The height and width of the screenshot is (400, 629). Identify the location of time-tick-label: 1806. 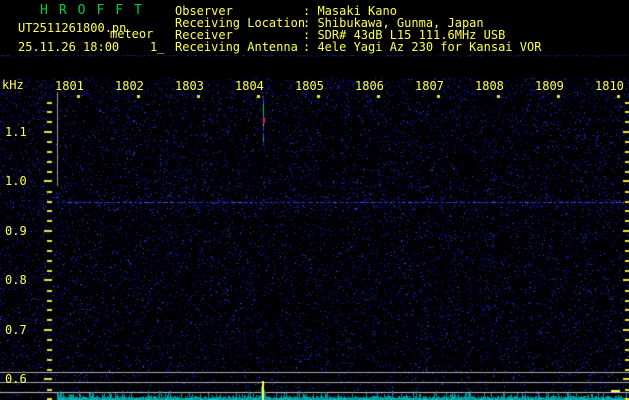
(369, 86).